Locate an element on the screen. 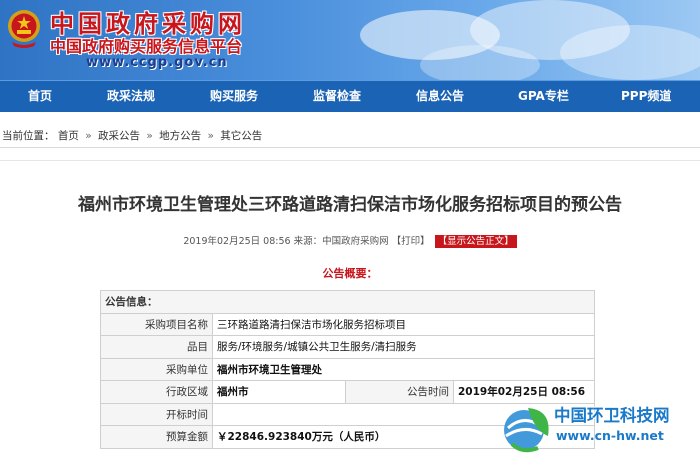  breadcrumb-local-notices: 地方公告 is located at coordinates (180, 136).